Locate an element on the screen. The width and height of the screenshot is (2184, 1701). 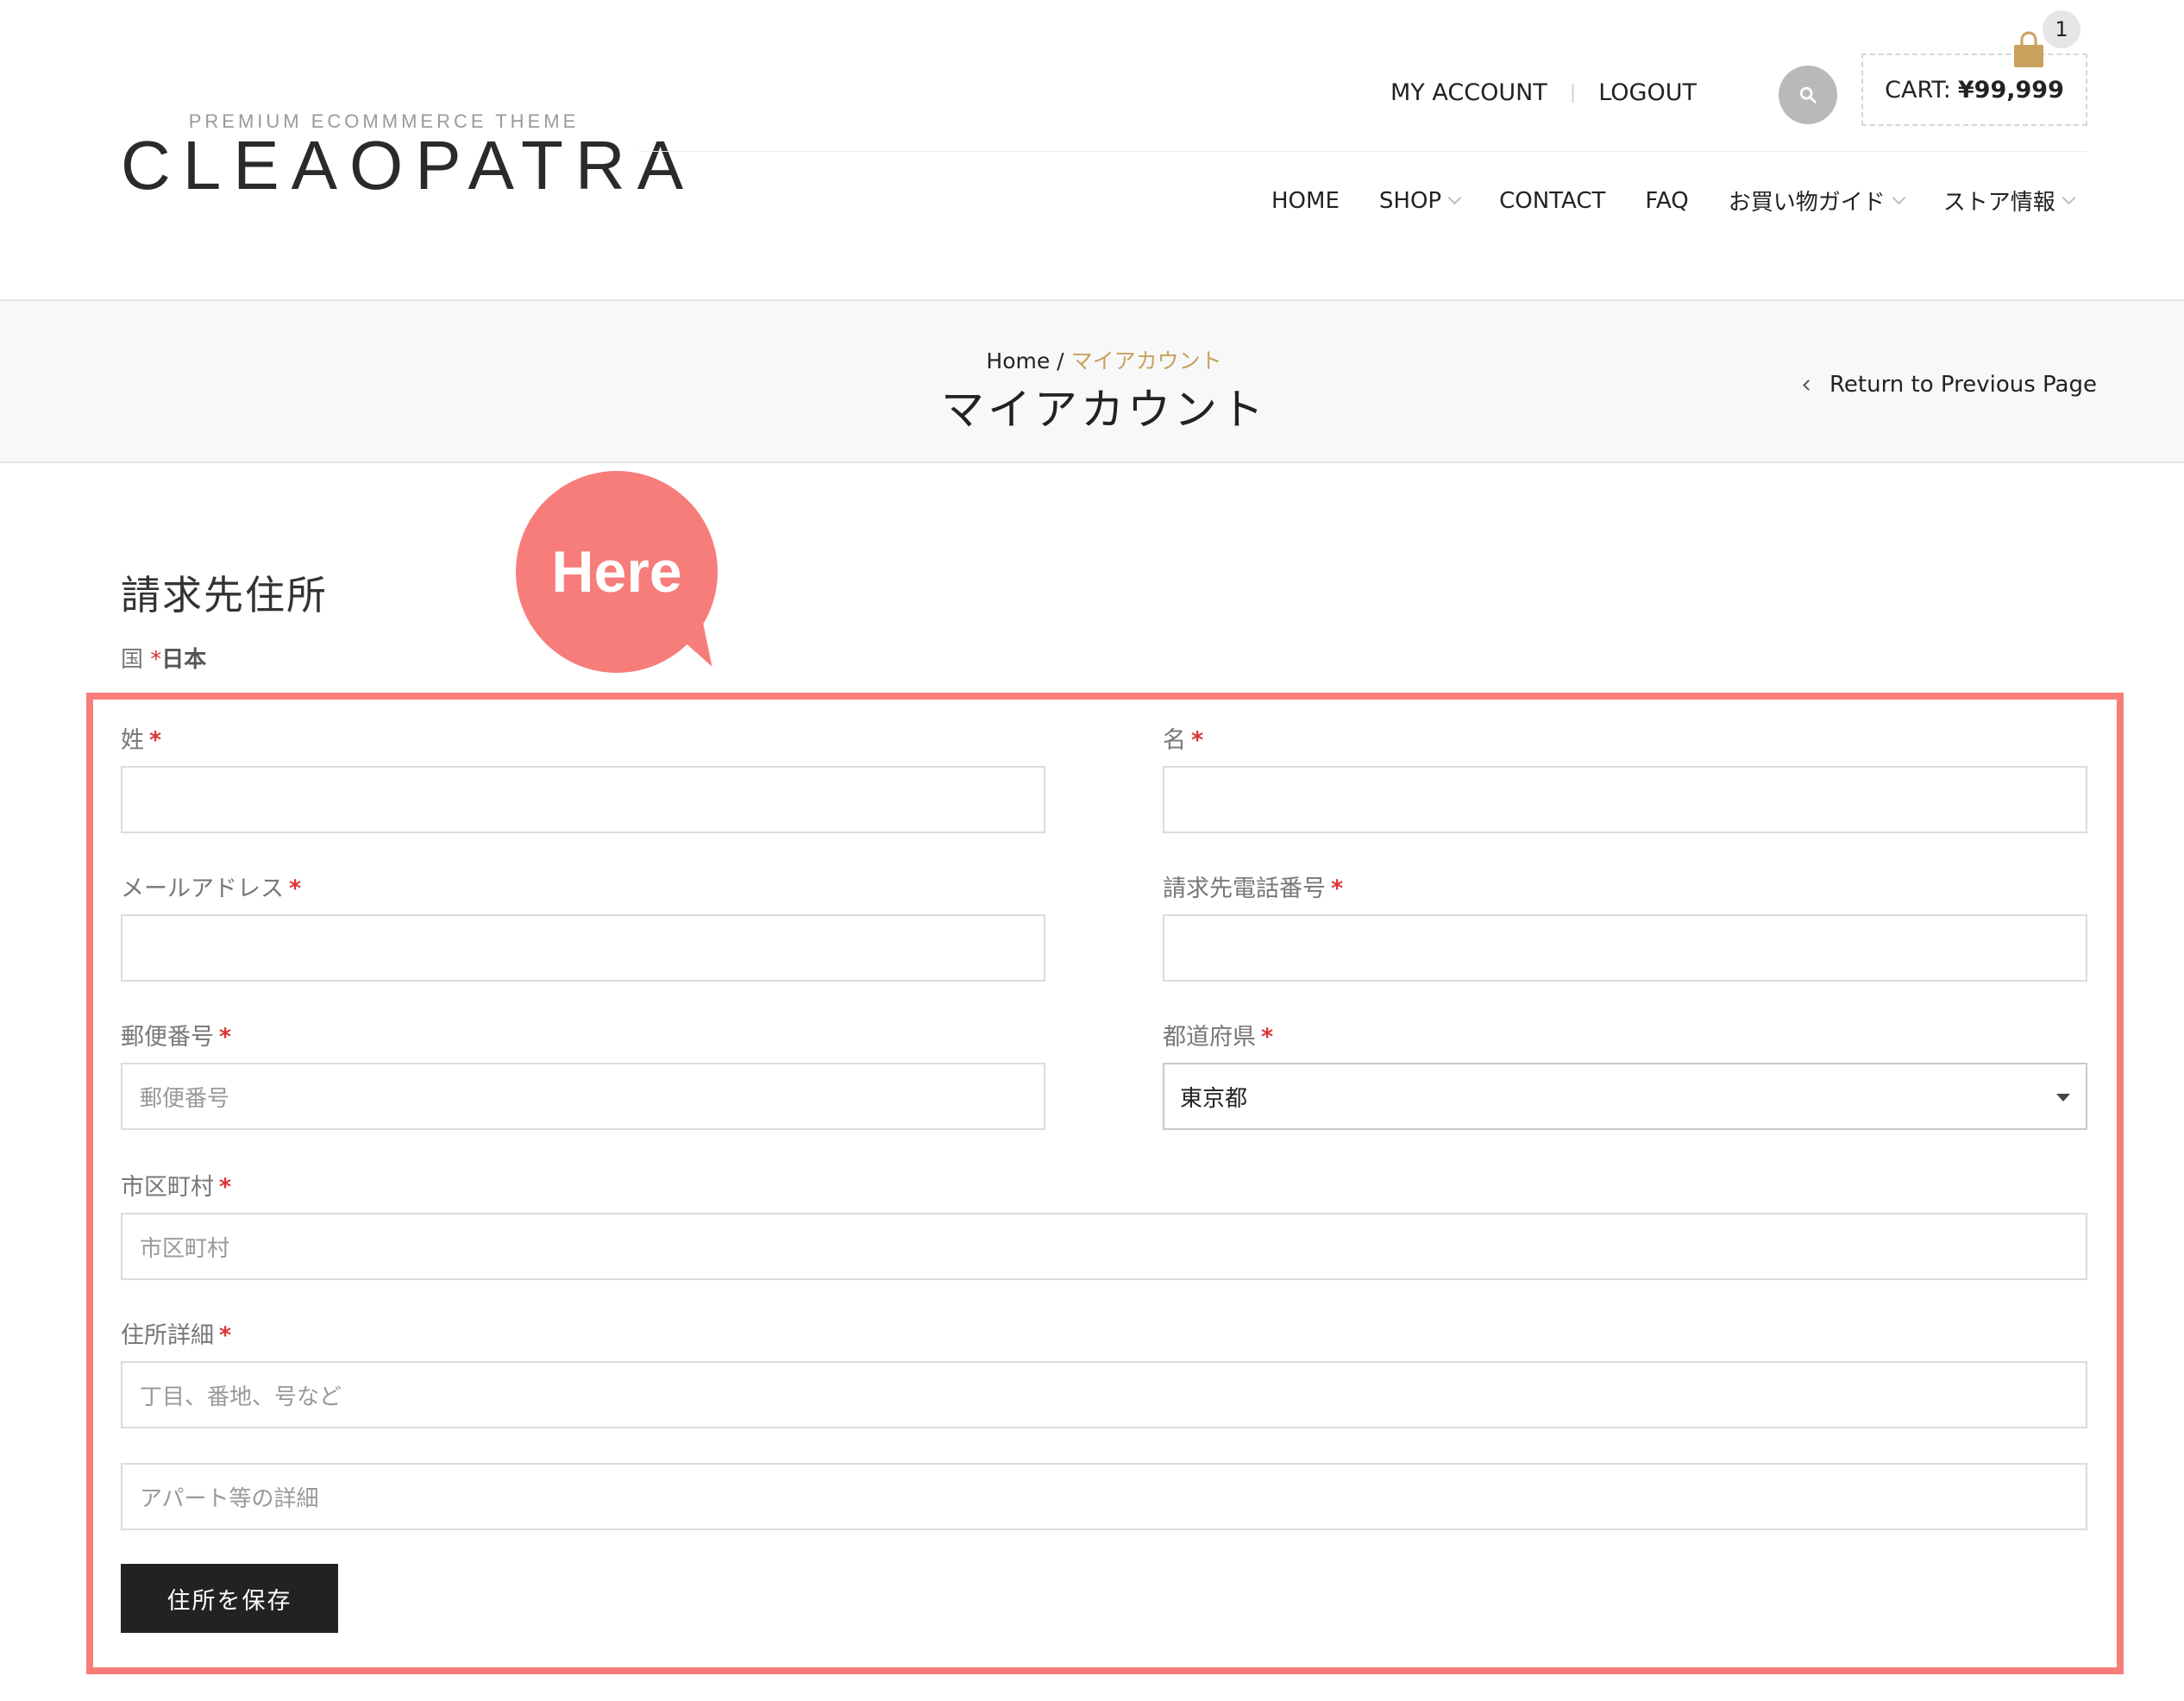
breadcrumb-current: マイアカウント is located at coordinates (1146, 360).